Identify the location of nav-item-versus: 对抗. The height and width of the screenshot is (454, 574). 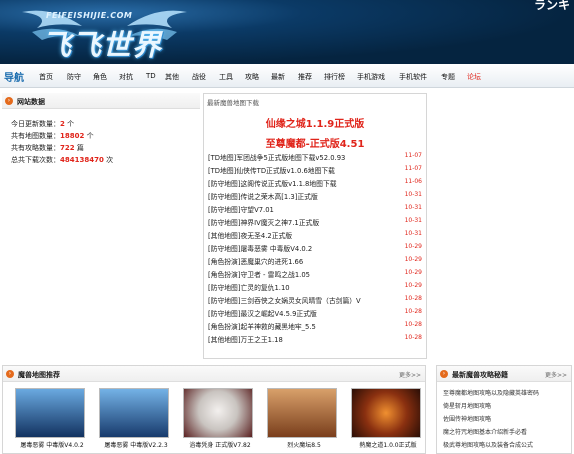
(126, 77).